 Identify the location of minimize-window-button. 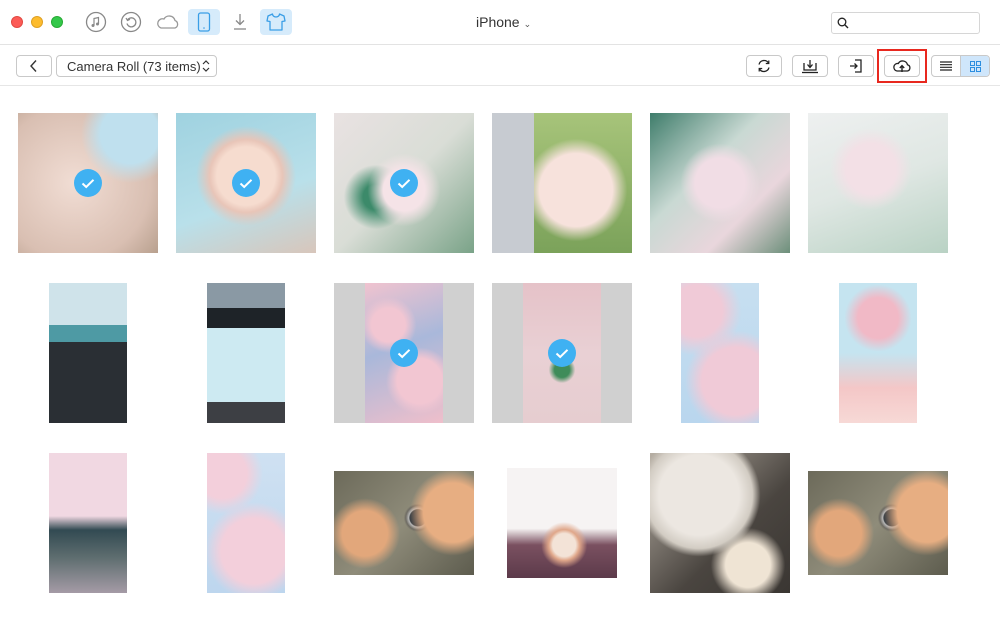
(37, 22).